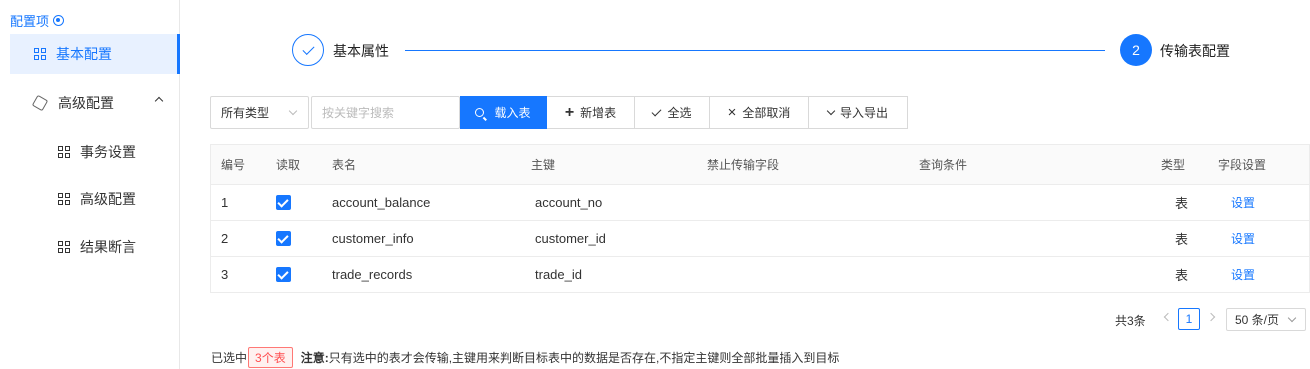 This screenshot has height=369, width=1310. What do you see at coordinates (543, 165) in the screenshot?
I see `header-primary-key: 主键` at bounding box center [543, 165].